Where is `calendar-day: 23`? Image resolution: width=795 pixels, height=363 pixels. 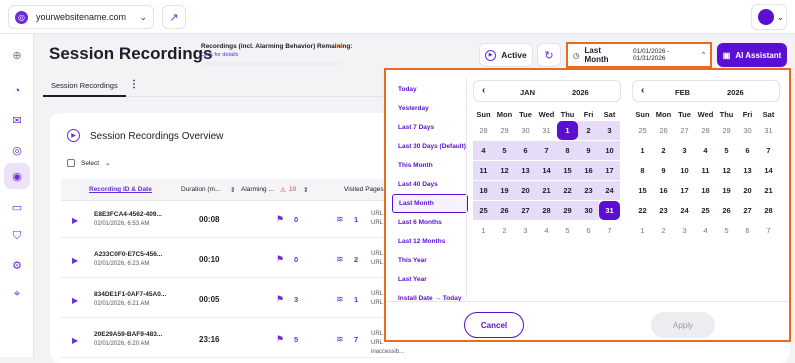
calendar-day: 23 is located at coordinates (663, 210).